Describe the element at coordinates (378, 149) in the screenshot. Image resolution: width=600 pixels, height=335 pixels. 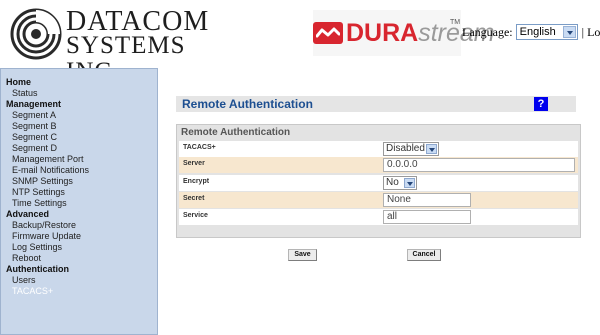
I see `tacacs-row: TACACS+ Disabled` at that location.